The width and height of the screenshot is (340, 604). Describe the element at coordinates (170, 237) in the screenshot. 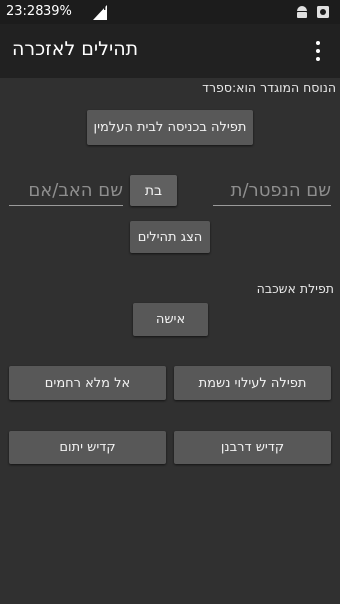

I see `show-tehilim-button: הצג תהילים` at that location.